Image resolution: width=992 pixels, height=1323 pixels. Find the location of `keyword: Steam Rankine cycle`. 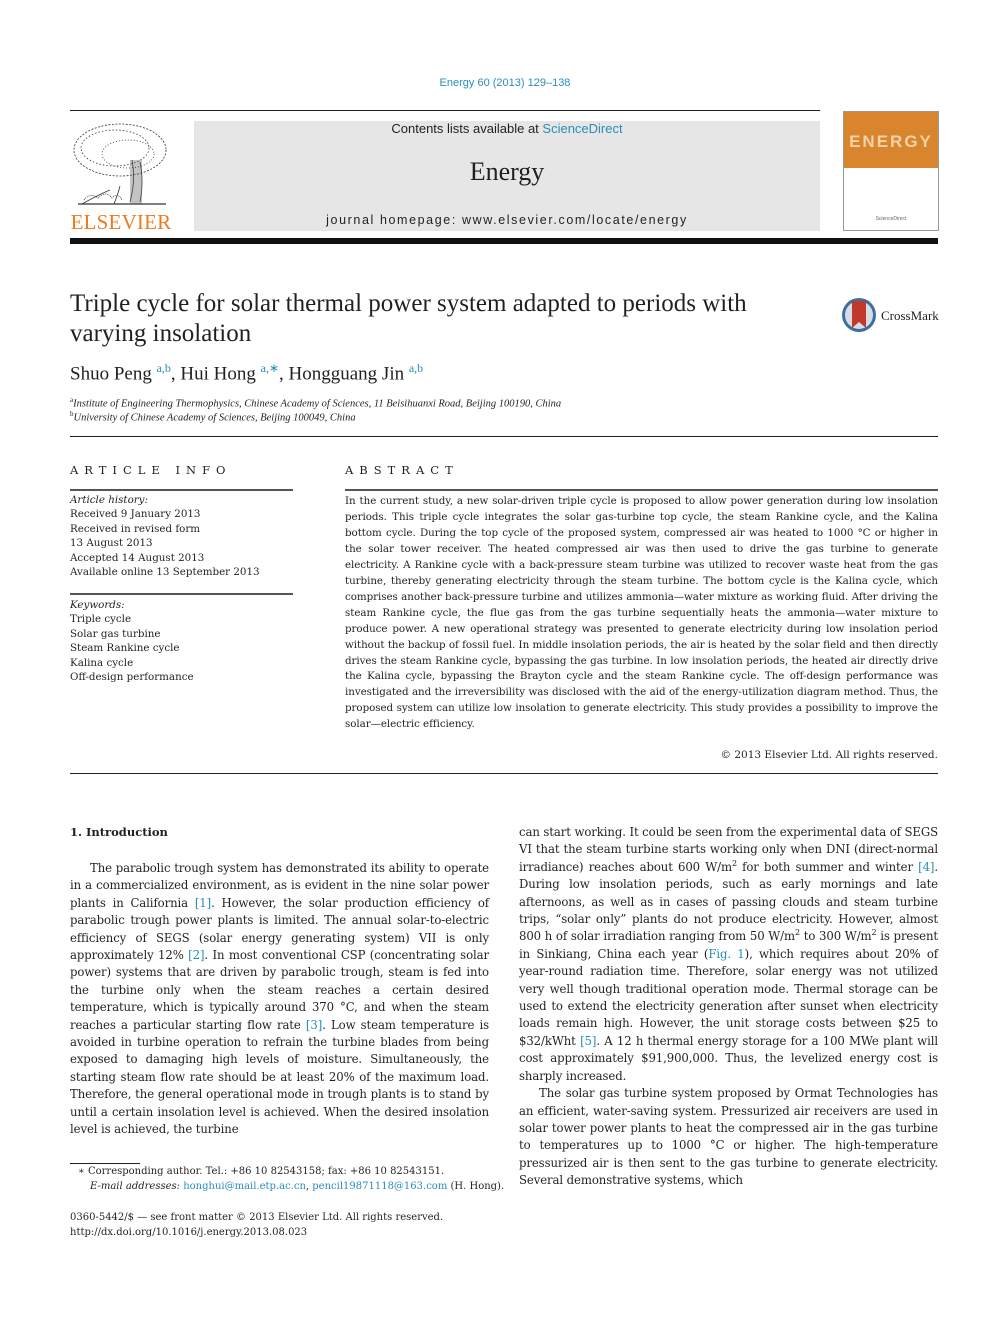

keyword: Steam Rankine cycle is located at coordinates (125, 648).